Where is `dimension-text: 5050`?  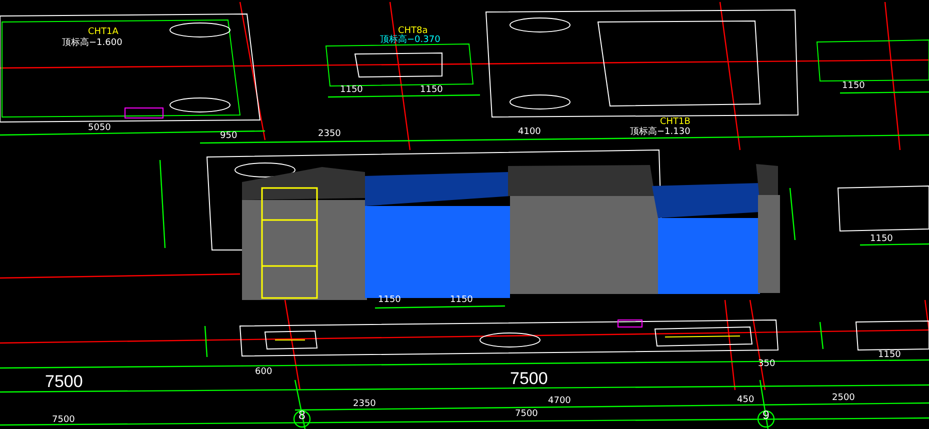
dimension-text: 5050 is located at coordinates (99, 128).